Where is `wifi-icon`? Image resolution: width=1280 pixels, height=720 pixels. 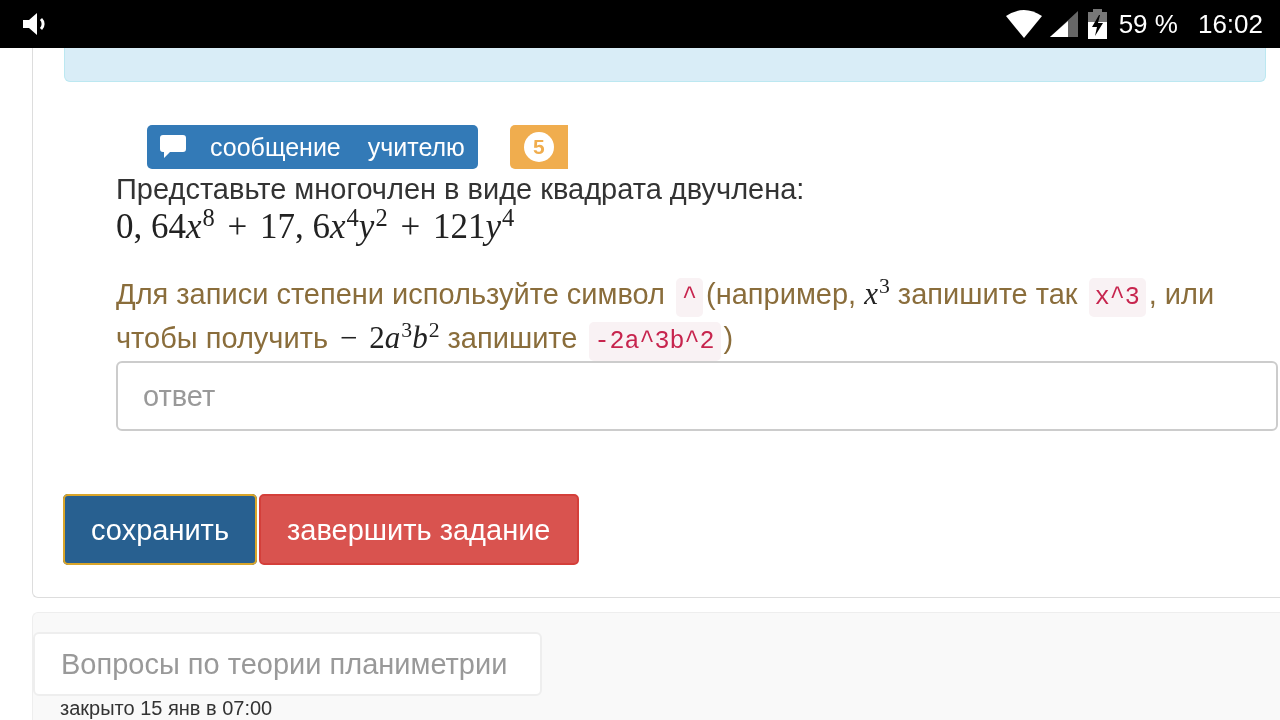
wifi-icon is located at coordinates (1023, 24).